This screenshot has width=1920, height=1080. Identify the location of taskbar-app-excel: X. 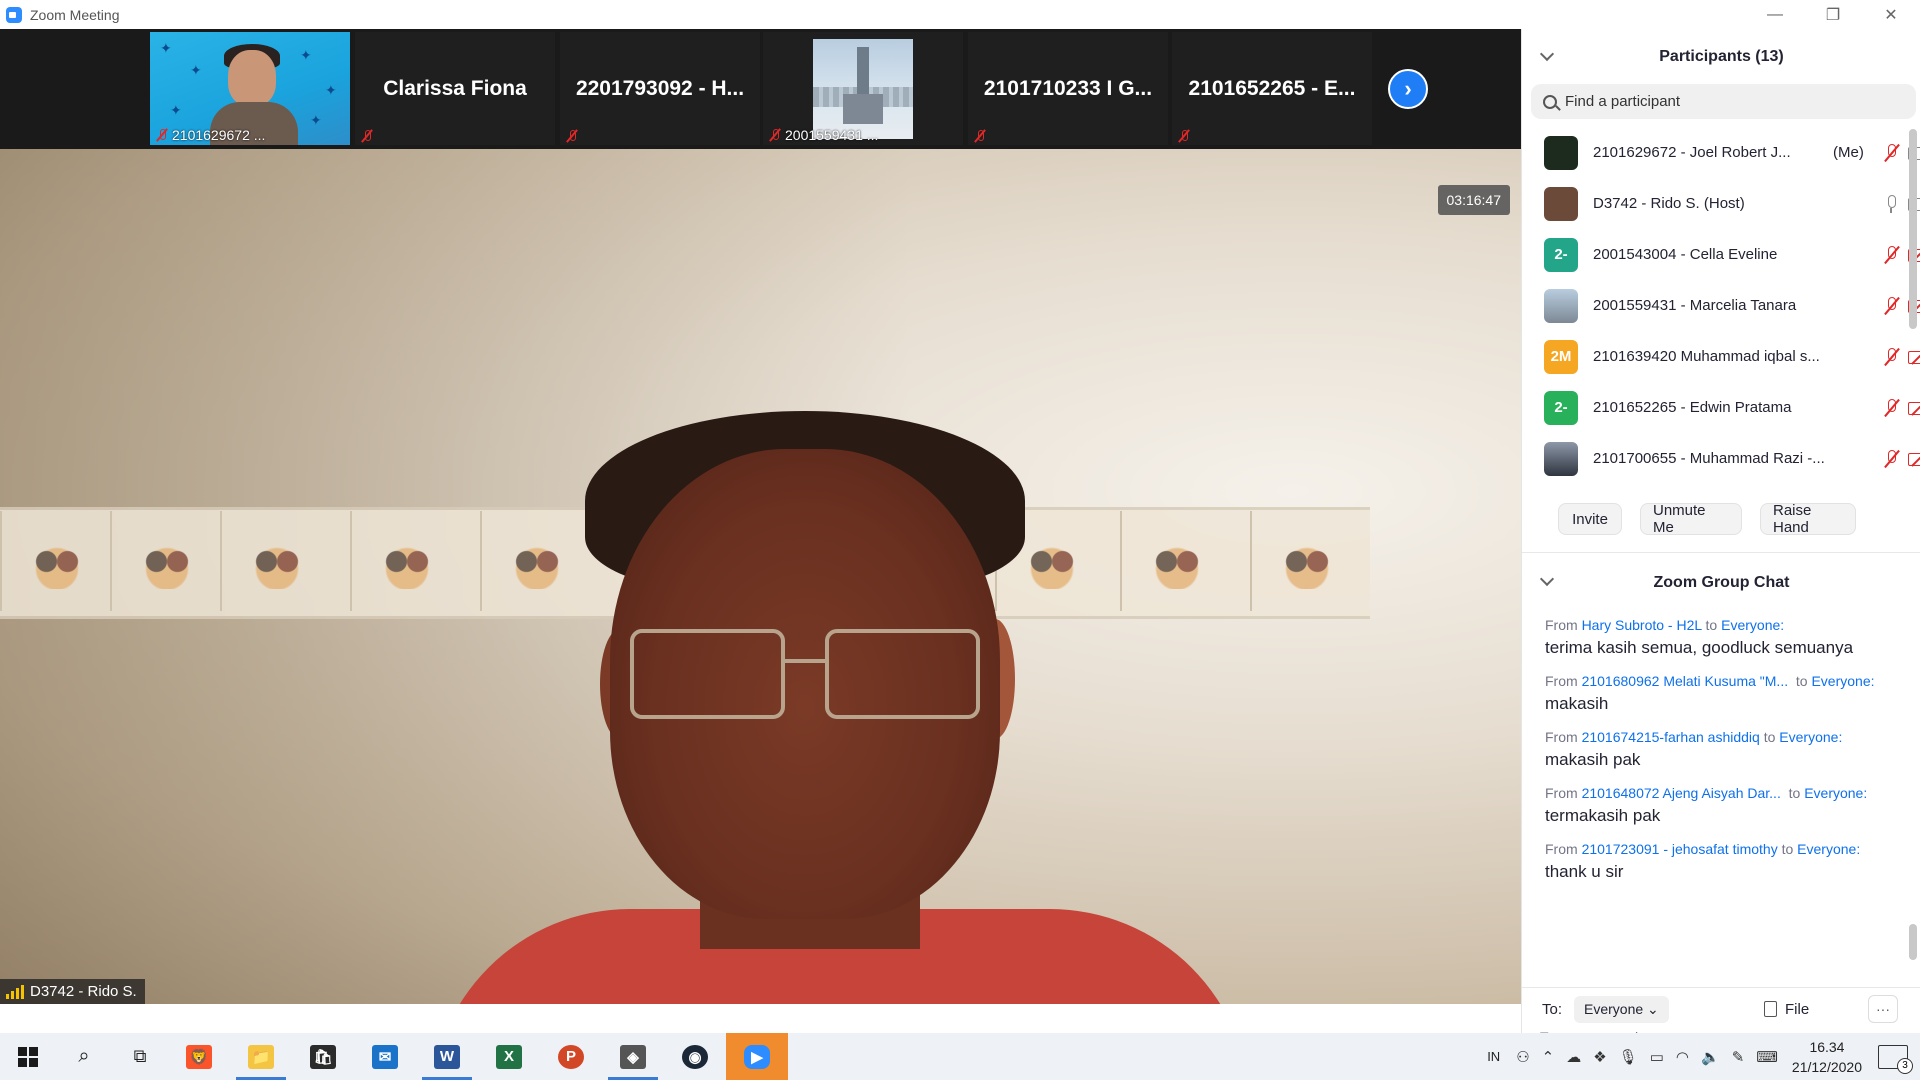
(509, 1056).